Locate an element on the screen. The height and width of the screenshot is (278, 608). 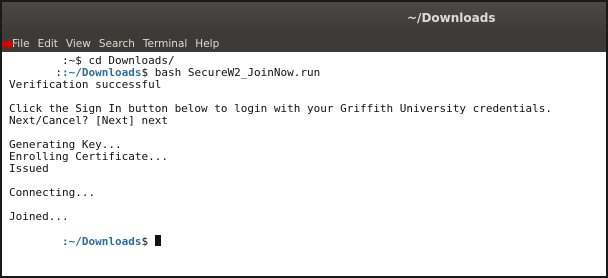
command-text: bash SecureW2_JoinNow.run is located at coordinates (234, 72).